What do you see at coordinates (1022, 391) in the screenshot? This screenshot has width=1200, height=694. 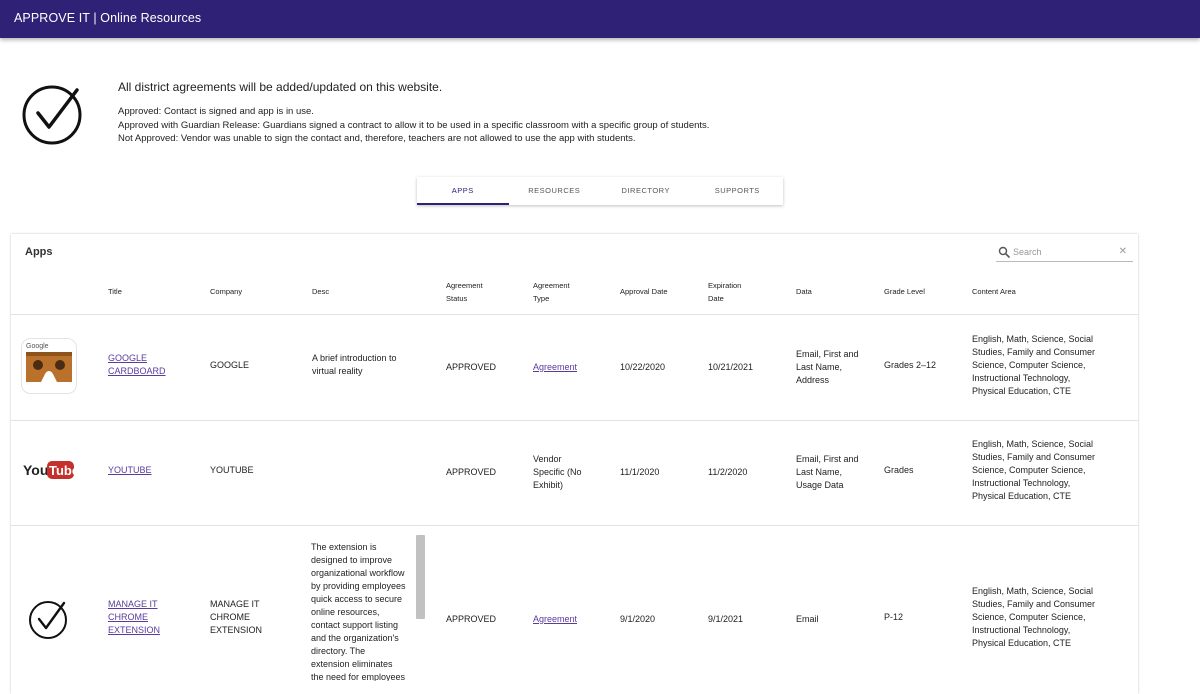 I see `content-line: Physical Education, CTE` at bounding box center [1022, 391].